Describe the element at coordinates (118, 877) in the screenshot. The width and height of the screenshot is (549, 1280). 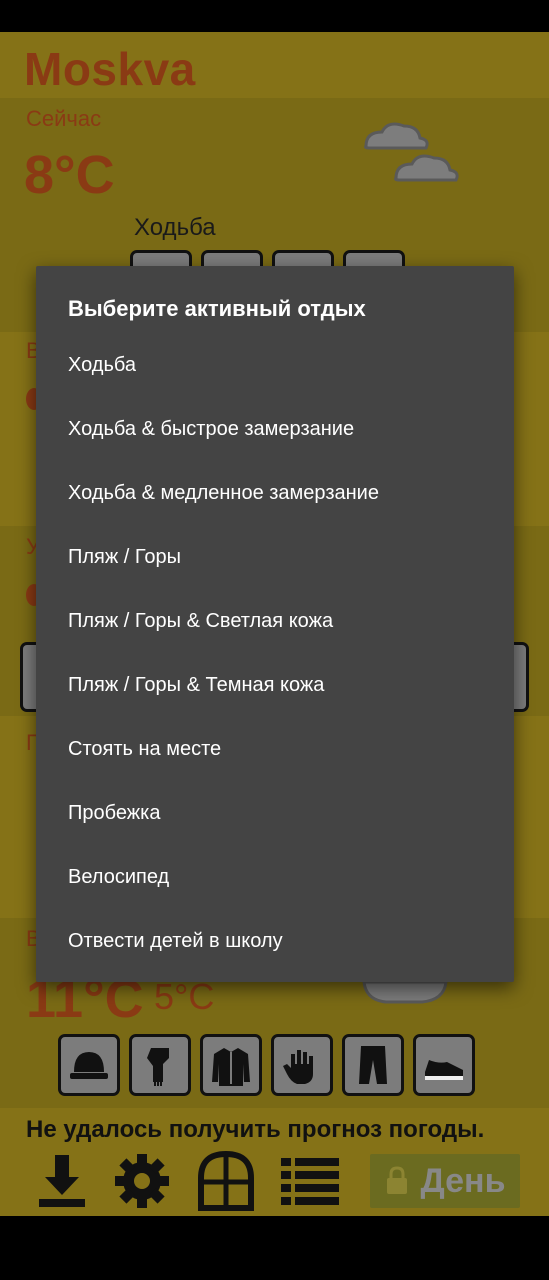
I see `activity-option: Велосипед` at that location.